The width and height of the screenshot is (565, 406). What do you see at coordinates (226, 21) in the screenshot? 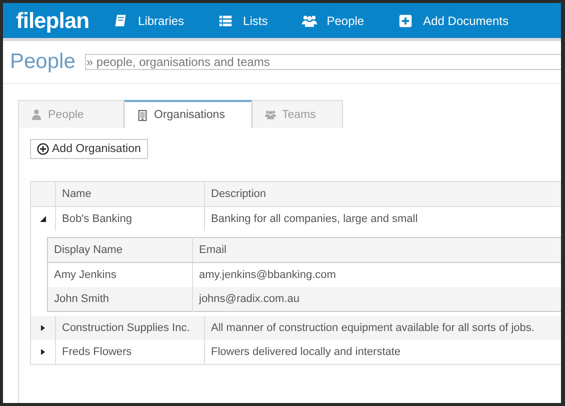
I see `list-icon` at bounding box center [226, 21].